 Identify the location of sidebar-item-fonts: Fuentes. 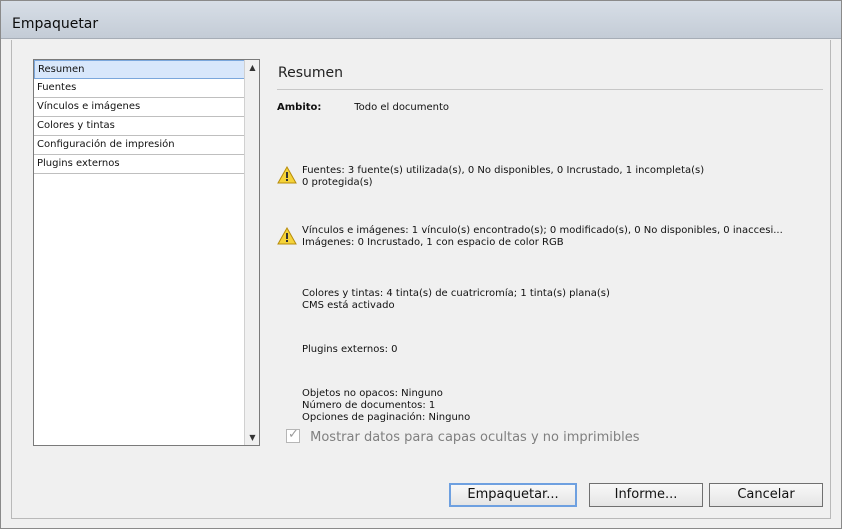
(139, 88).